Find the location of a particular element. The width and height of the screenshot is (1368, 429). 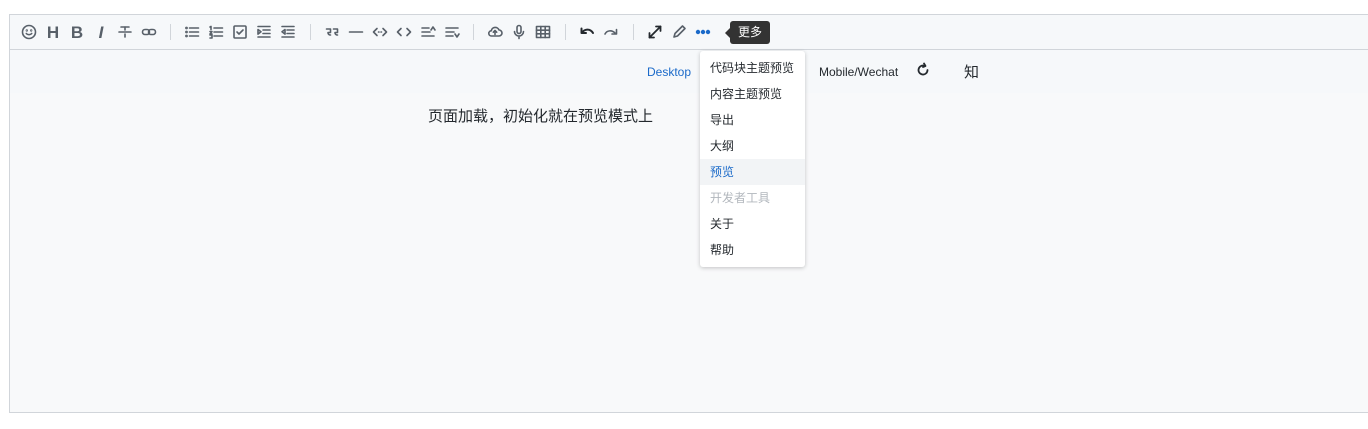

menu-item-about: 关于 is located at coordinates (752, 224).